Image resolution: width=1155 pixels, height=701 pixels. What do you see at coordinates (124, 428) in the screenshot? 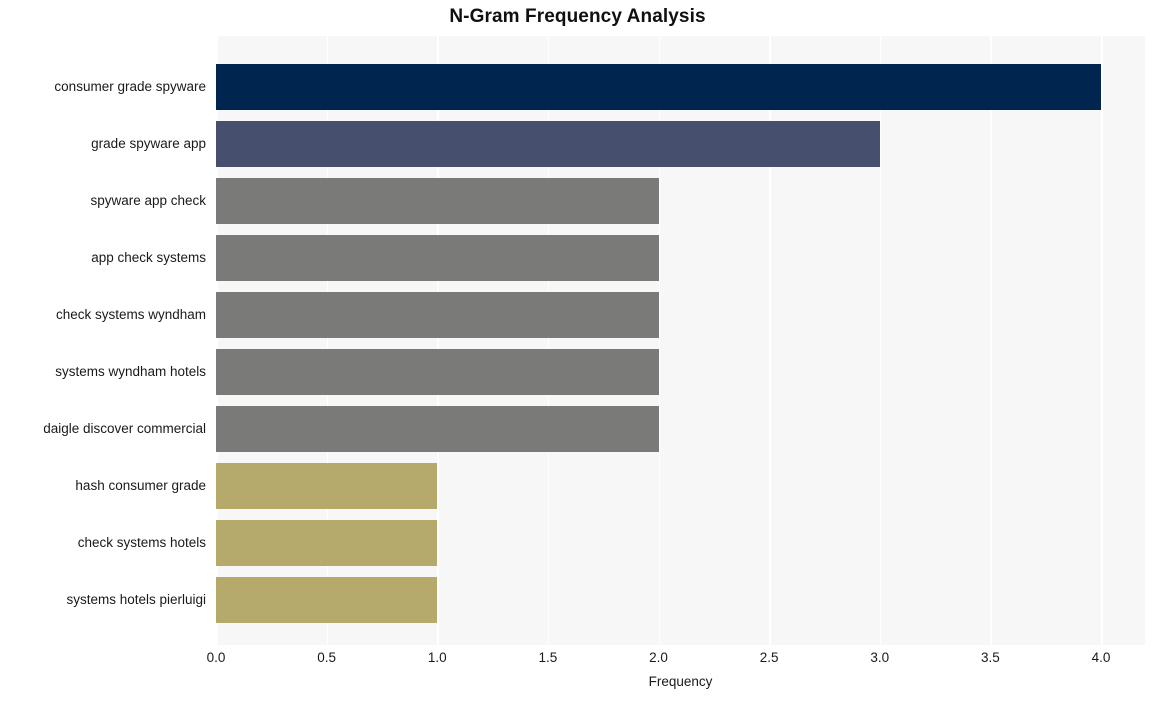
I see `y-axis-tick-label: daigle discover commercial` at bounding box center [124, 428].